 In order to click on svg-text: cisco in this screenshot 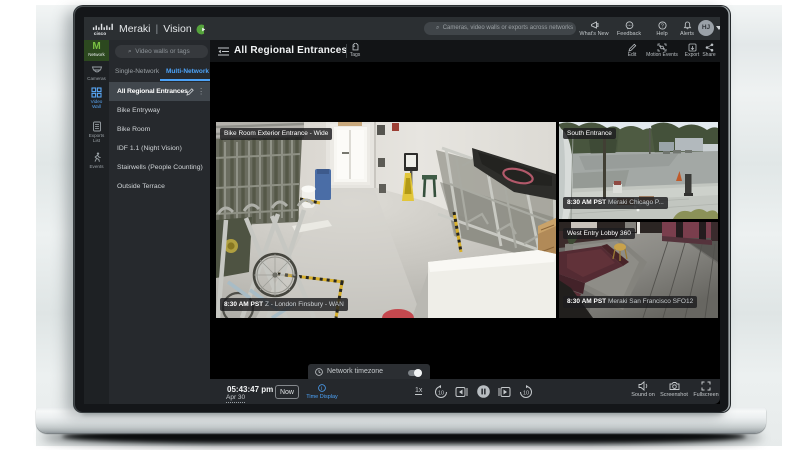, I will do `click(100, 34)`.